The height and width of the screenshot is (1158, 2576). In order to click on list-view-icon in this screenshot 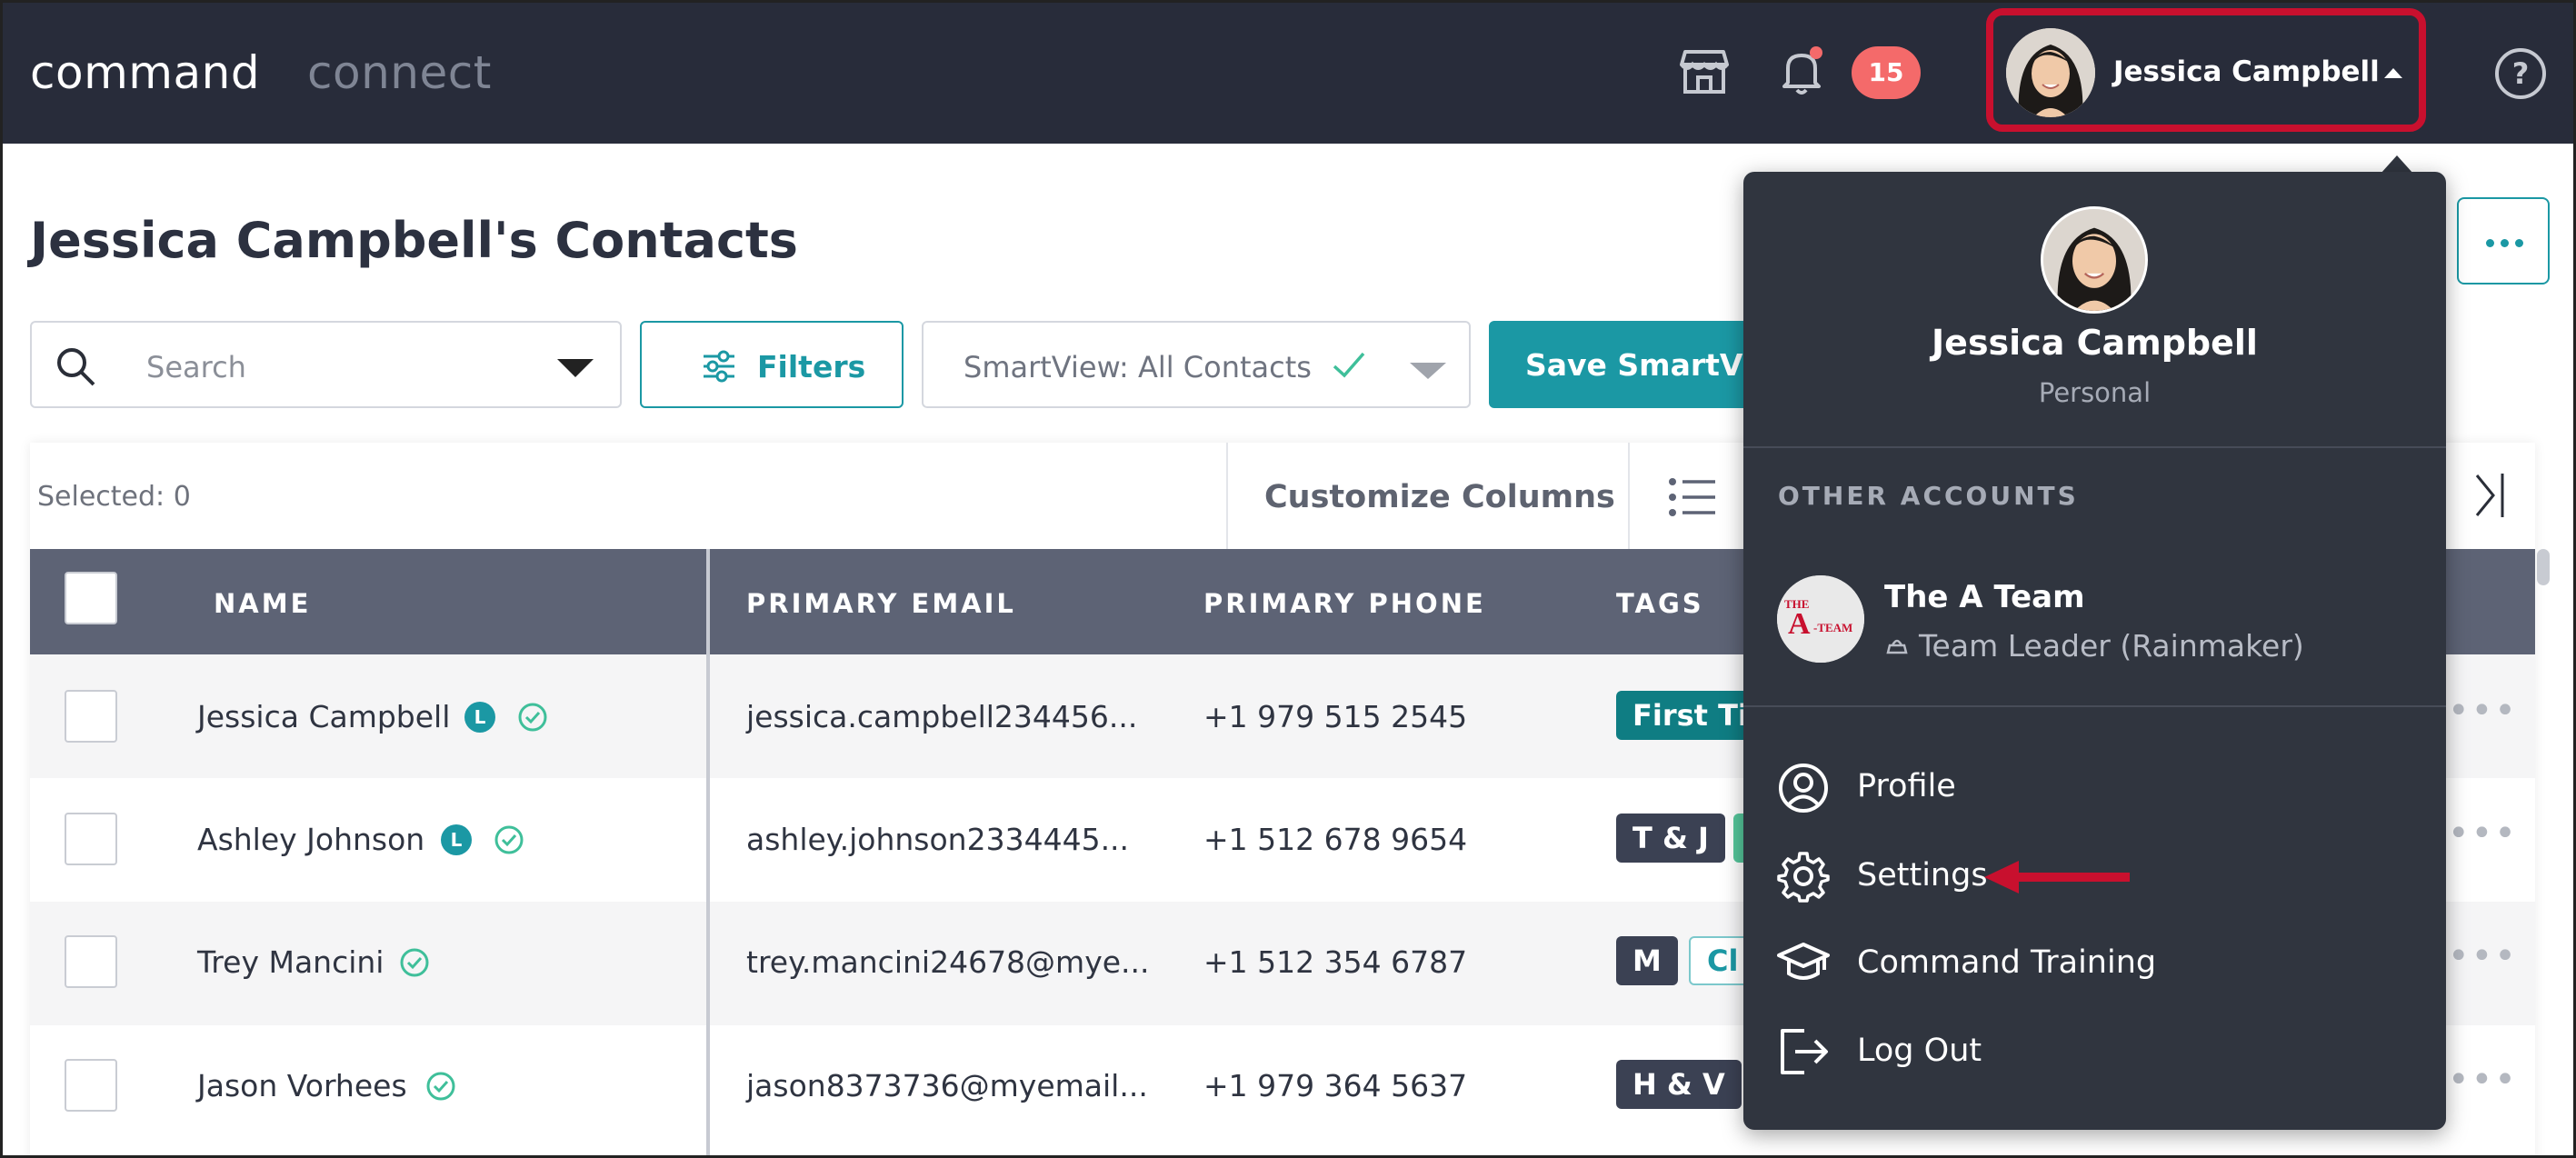, I will do `click(1692, 497)`.